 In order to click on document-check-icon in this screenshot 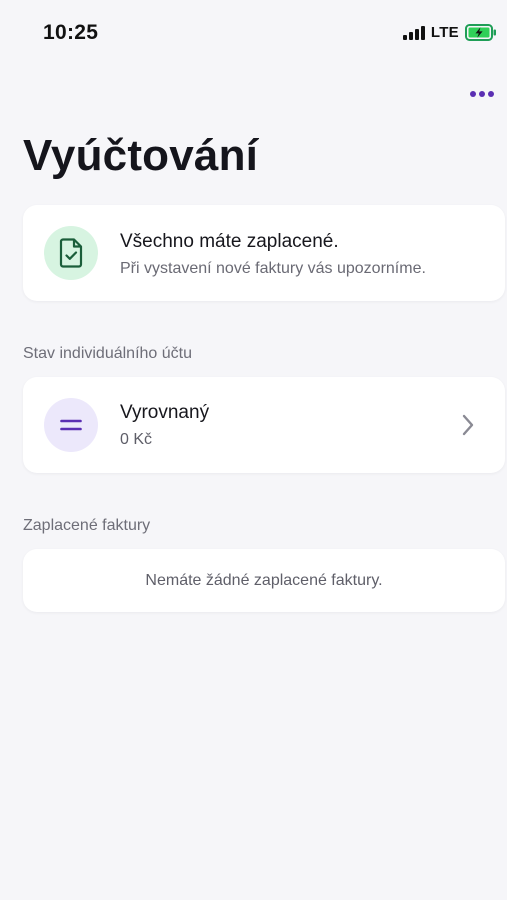, I will do `click(71, 253)`.